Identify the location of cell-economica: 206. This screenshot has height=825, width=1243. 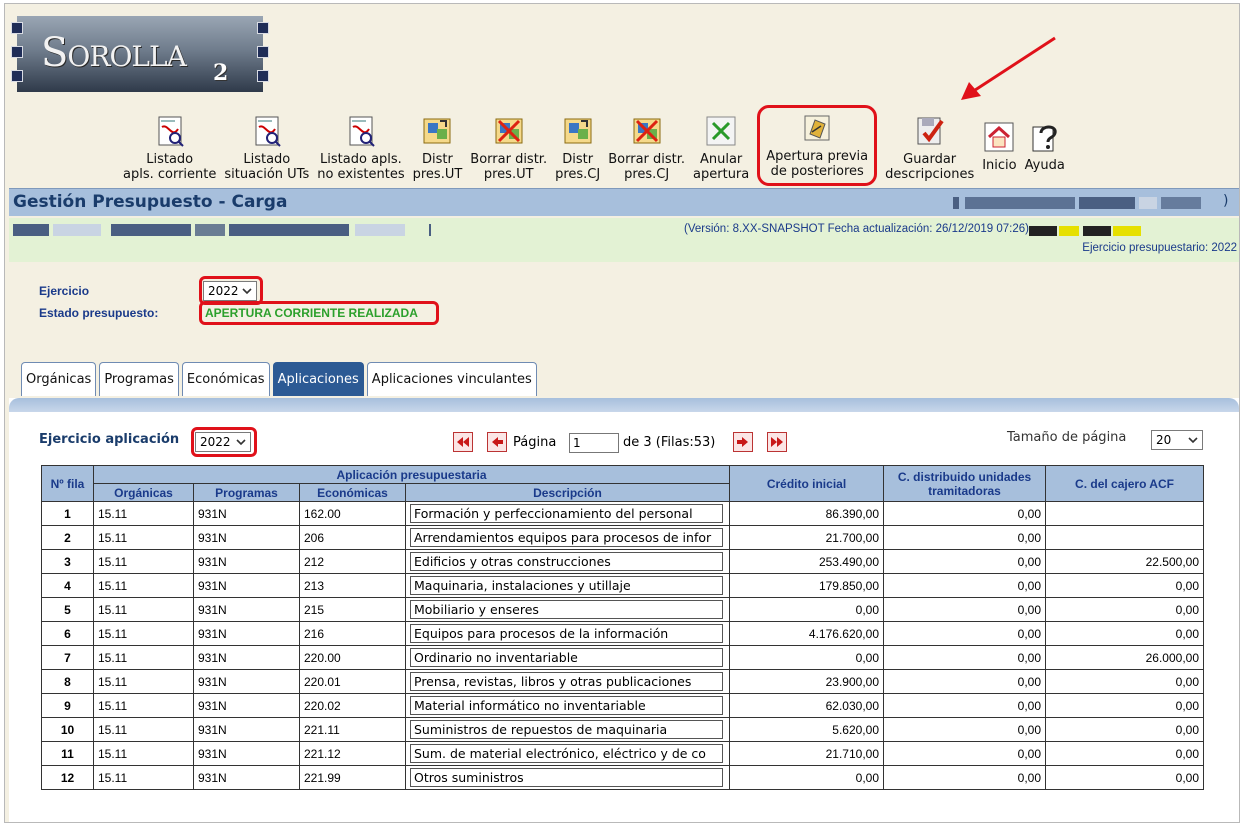
(352, 537).